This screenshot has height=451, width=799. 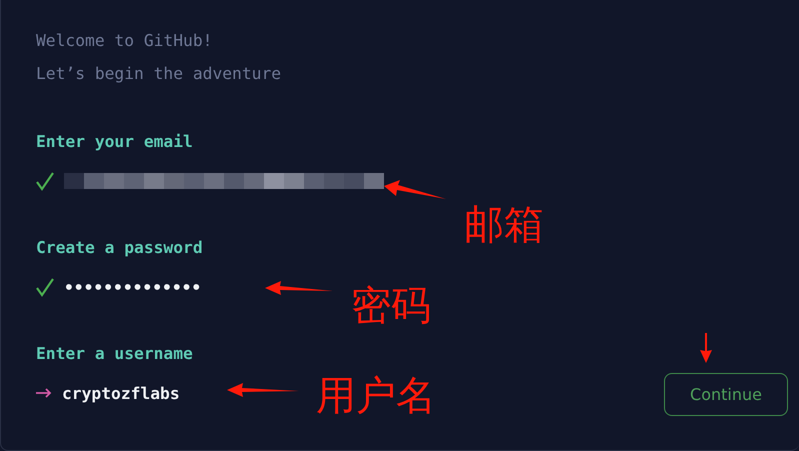 What do you see at coordinates (376, 396) in the screenshot?
I see `annotation-text: 用户名` at bounding box center [376, 396].